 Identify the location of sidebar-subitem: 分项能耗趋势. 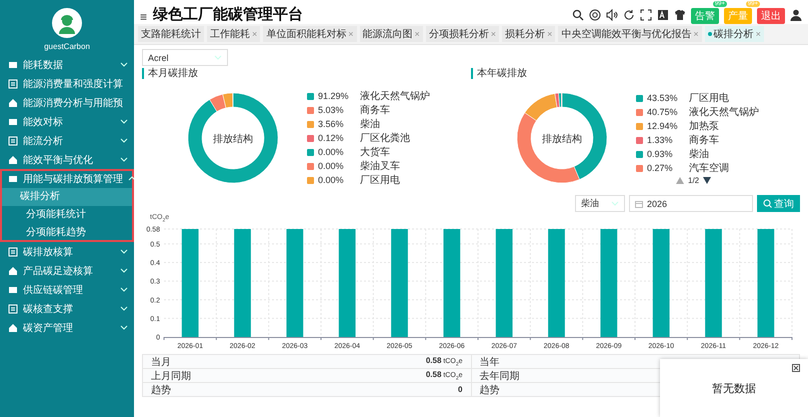
(67, 233).